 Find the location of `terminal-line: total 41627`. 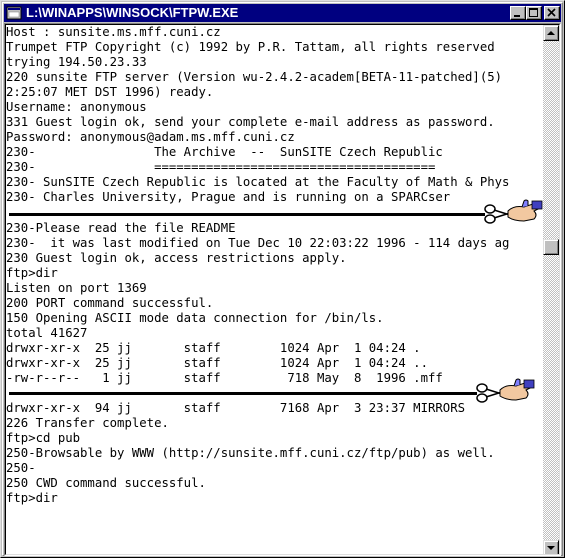

terminal-line: total 41627 is located at coordinates (47, 333).